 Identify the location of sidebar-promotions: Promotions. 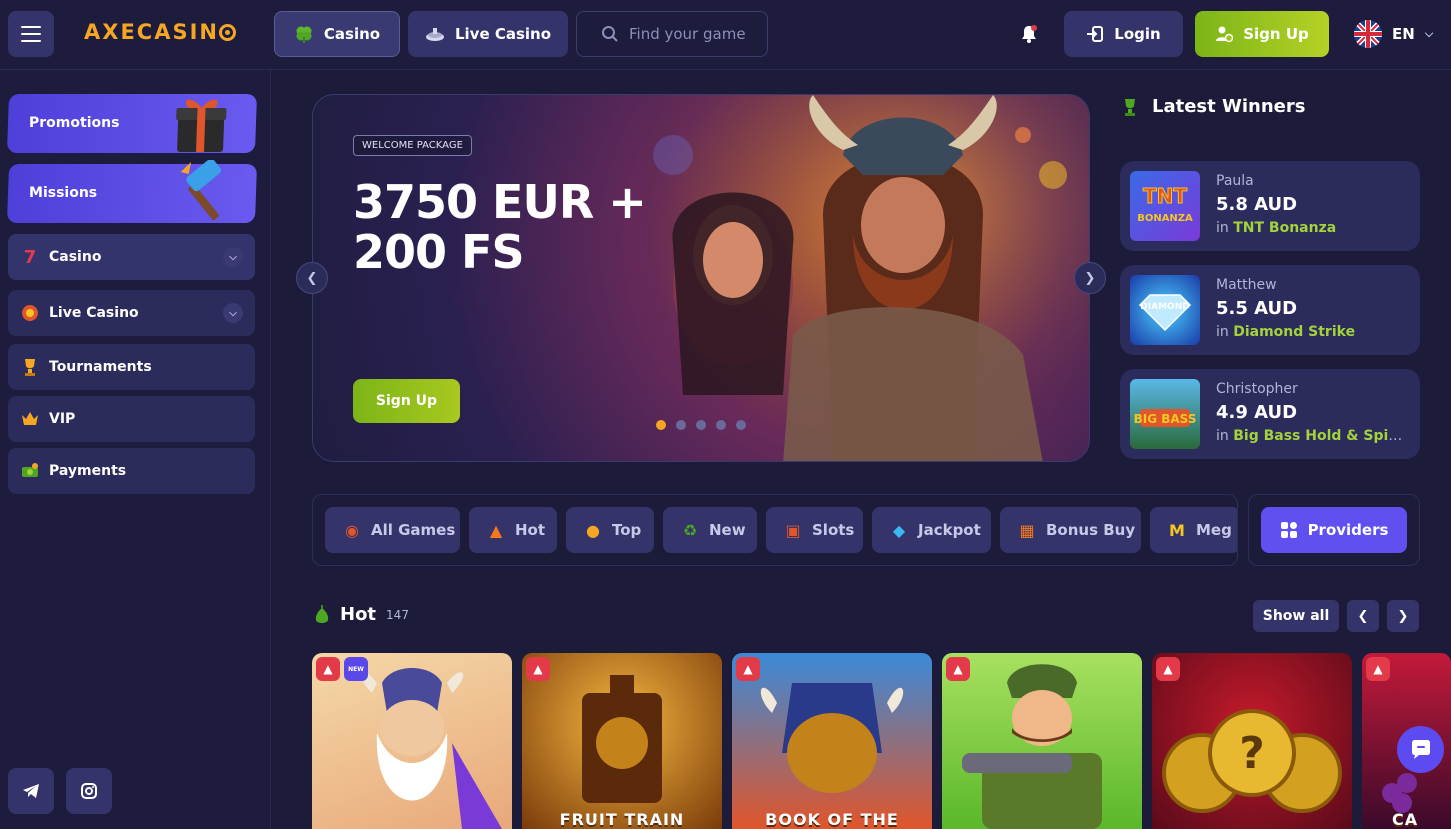
(132, 123).